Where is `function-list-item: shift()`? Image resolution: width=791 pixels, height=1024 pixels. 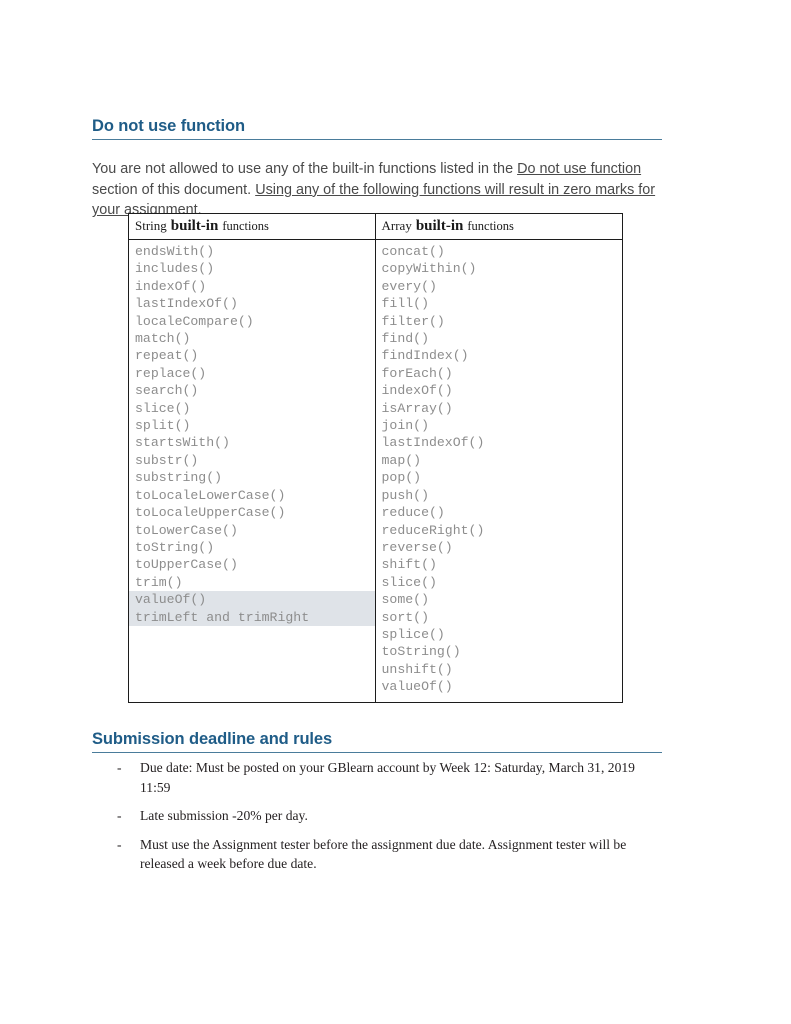 function-list-item: shift() is located at coordinates (409, 565).